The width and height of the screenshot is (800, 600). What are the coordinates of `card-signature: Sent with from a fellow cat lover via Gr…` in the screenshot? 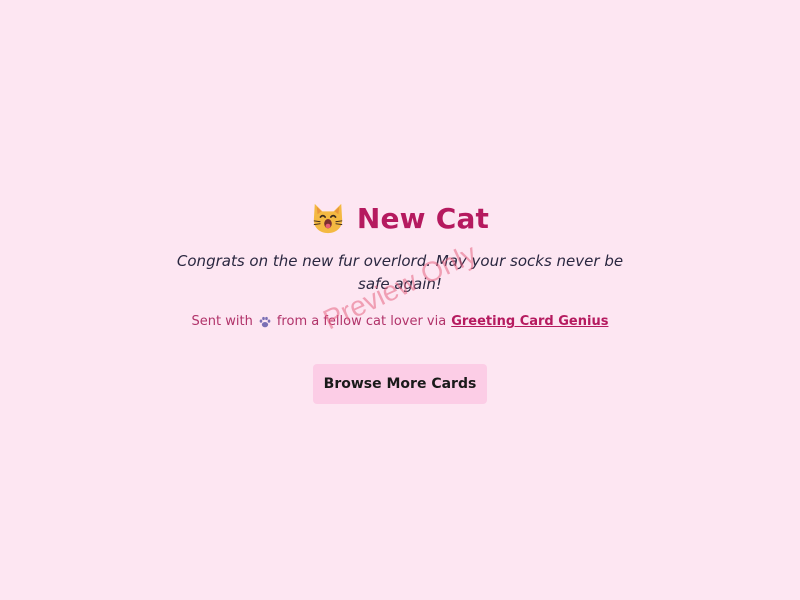 It's located at (400, 321).